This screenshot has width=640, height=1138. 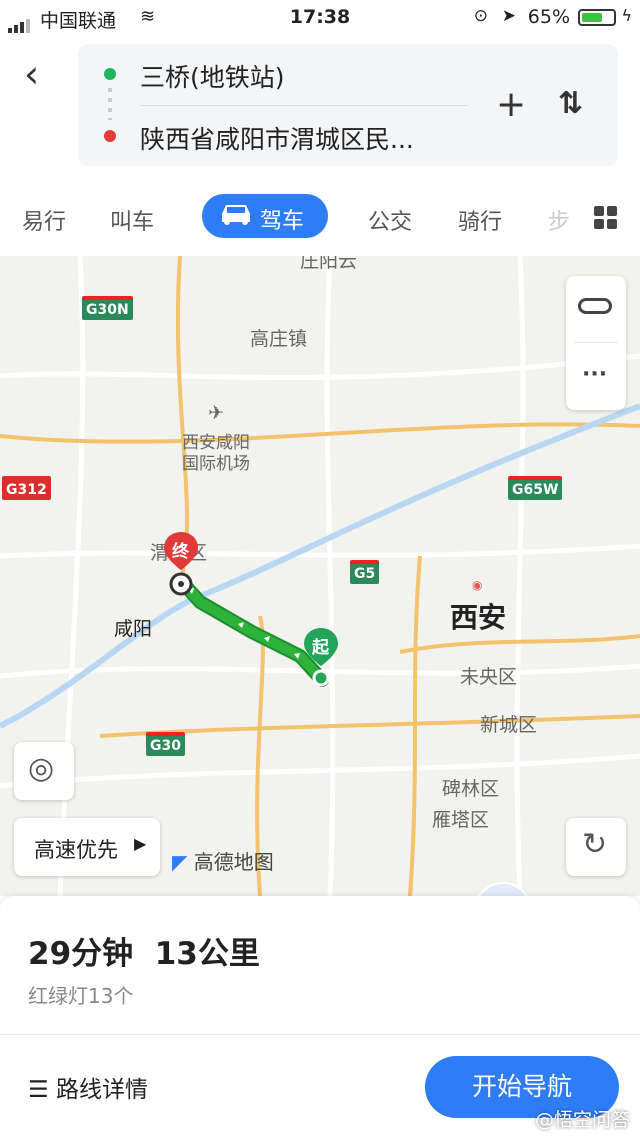 I want to click on battery-icon, so click(x=597, y=17).